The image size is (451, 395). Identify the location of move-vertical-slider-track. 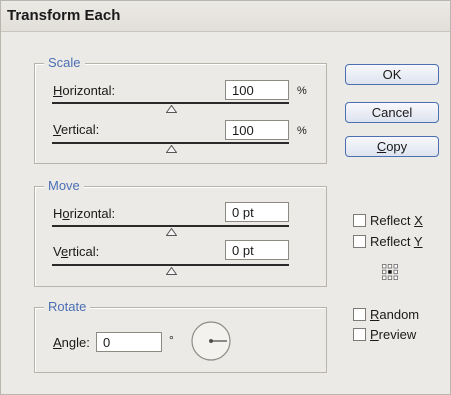
(170, 265).